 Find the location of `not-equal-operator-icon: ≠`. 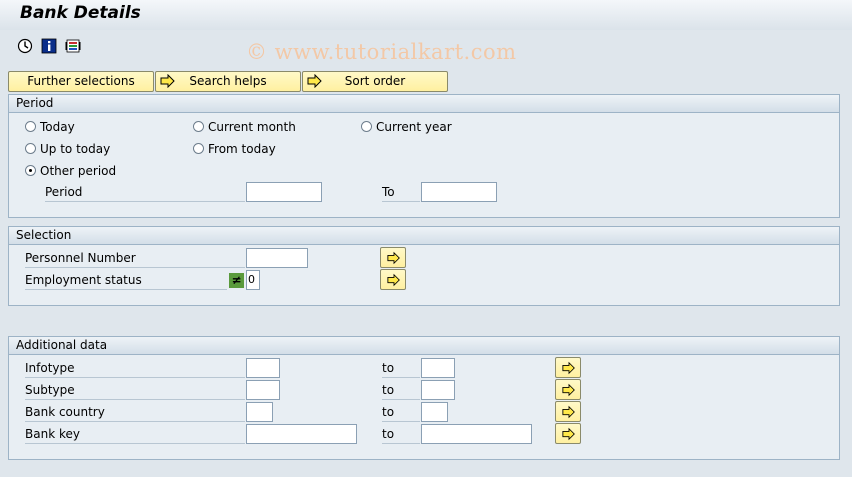

not-equal-operator-icon: ≠ is located at coordinates (236, 280).